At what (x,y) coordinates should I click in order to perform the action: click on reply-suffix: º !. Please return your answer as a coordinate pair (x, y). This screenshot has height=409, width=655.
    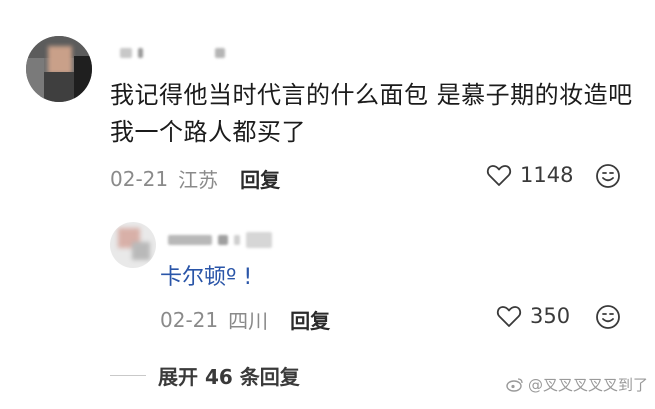
    Looking at the image, I should click on (239, 277).